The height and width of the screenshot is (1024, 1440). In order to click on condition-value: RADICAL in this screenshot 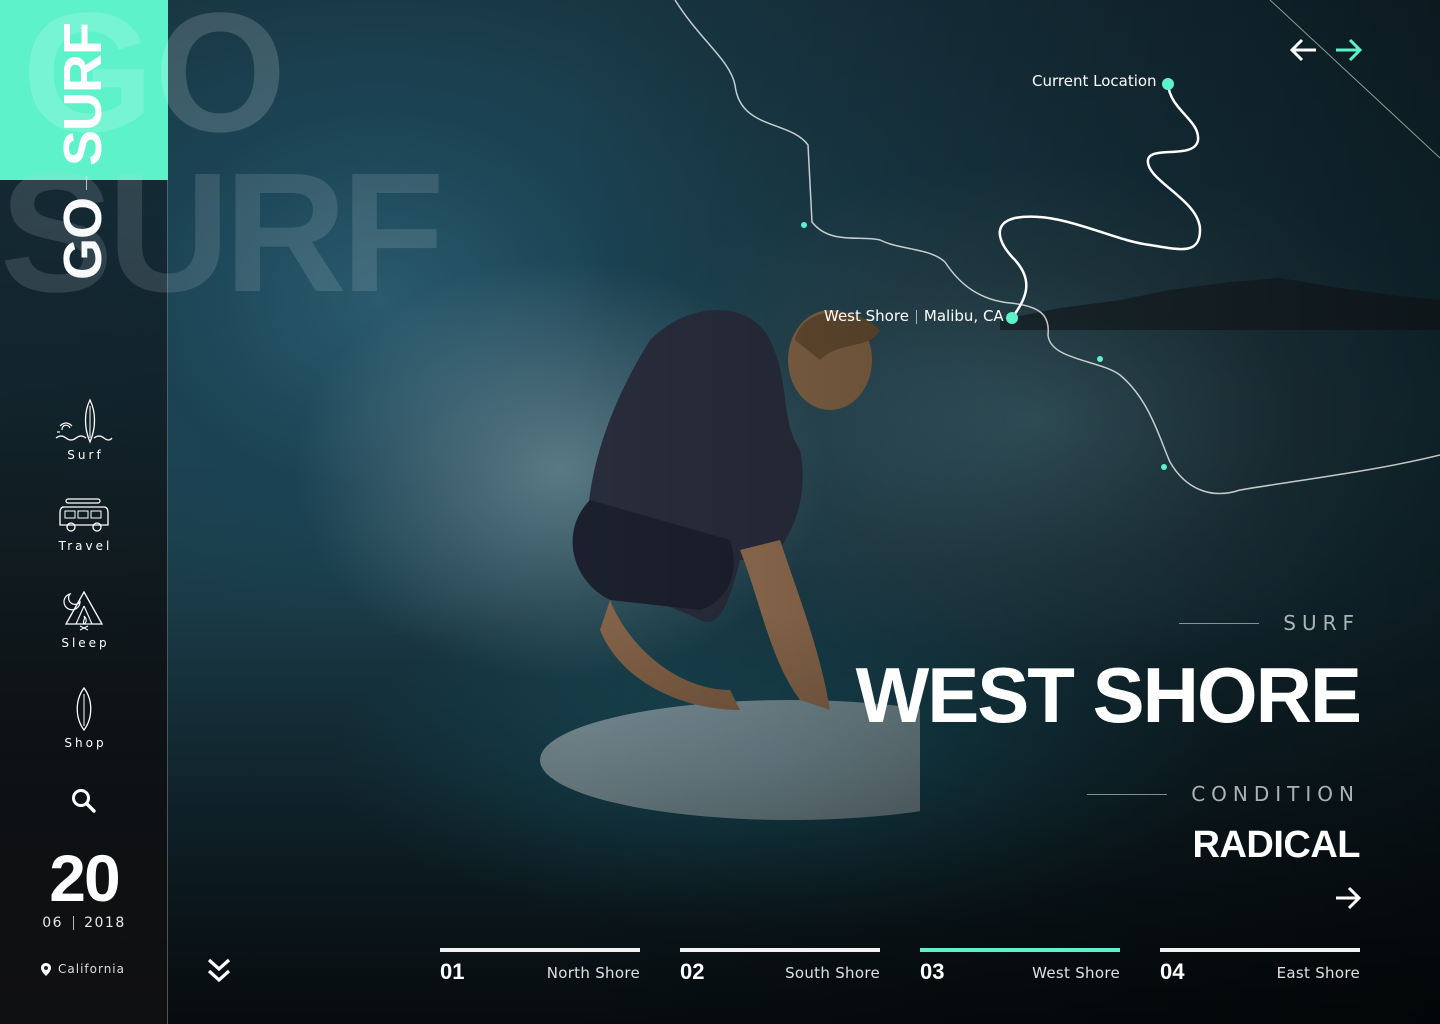, I will do `click(1276, 845)`.